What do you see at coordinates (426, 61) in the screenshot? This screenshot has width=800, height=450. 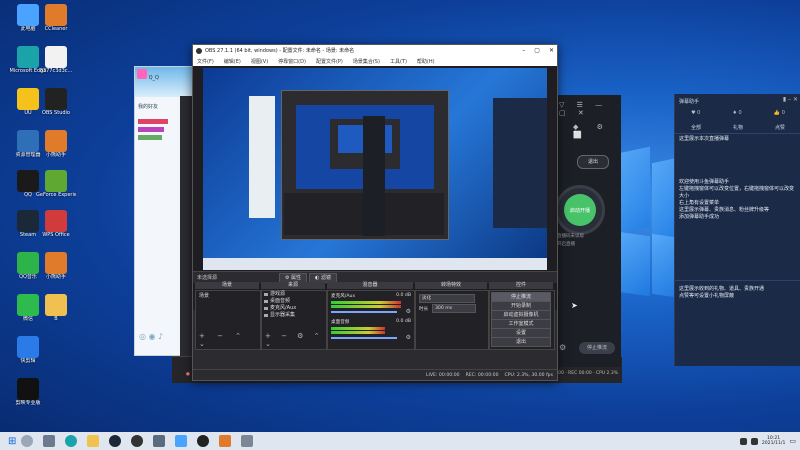 I see `menu-item: 帮助(H)` at bounding box center [426, 61].